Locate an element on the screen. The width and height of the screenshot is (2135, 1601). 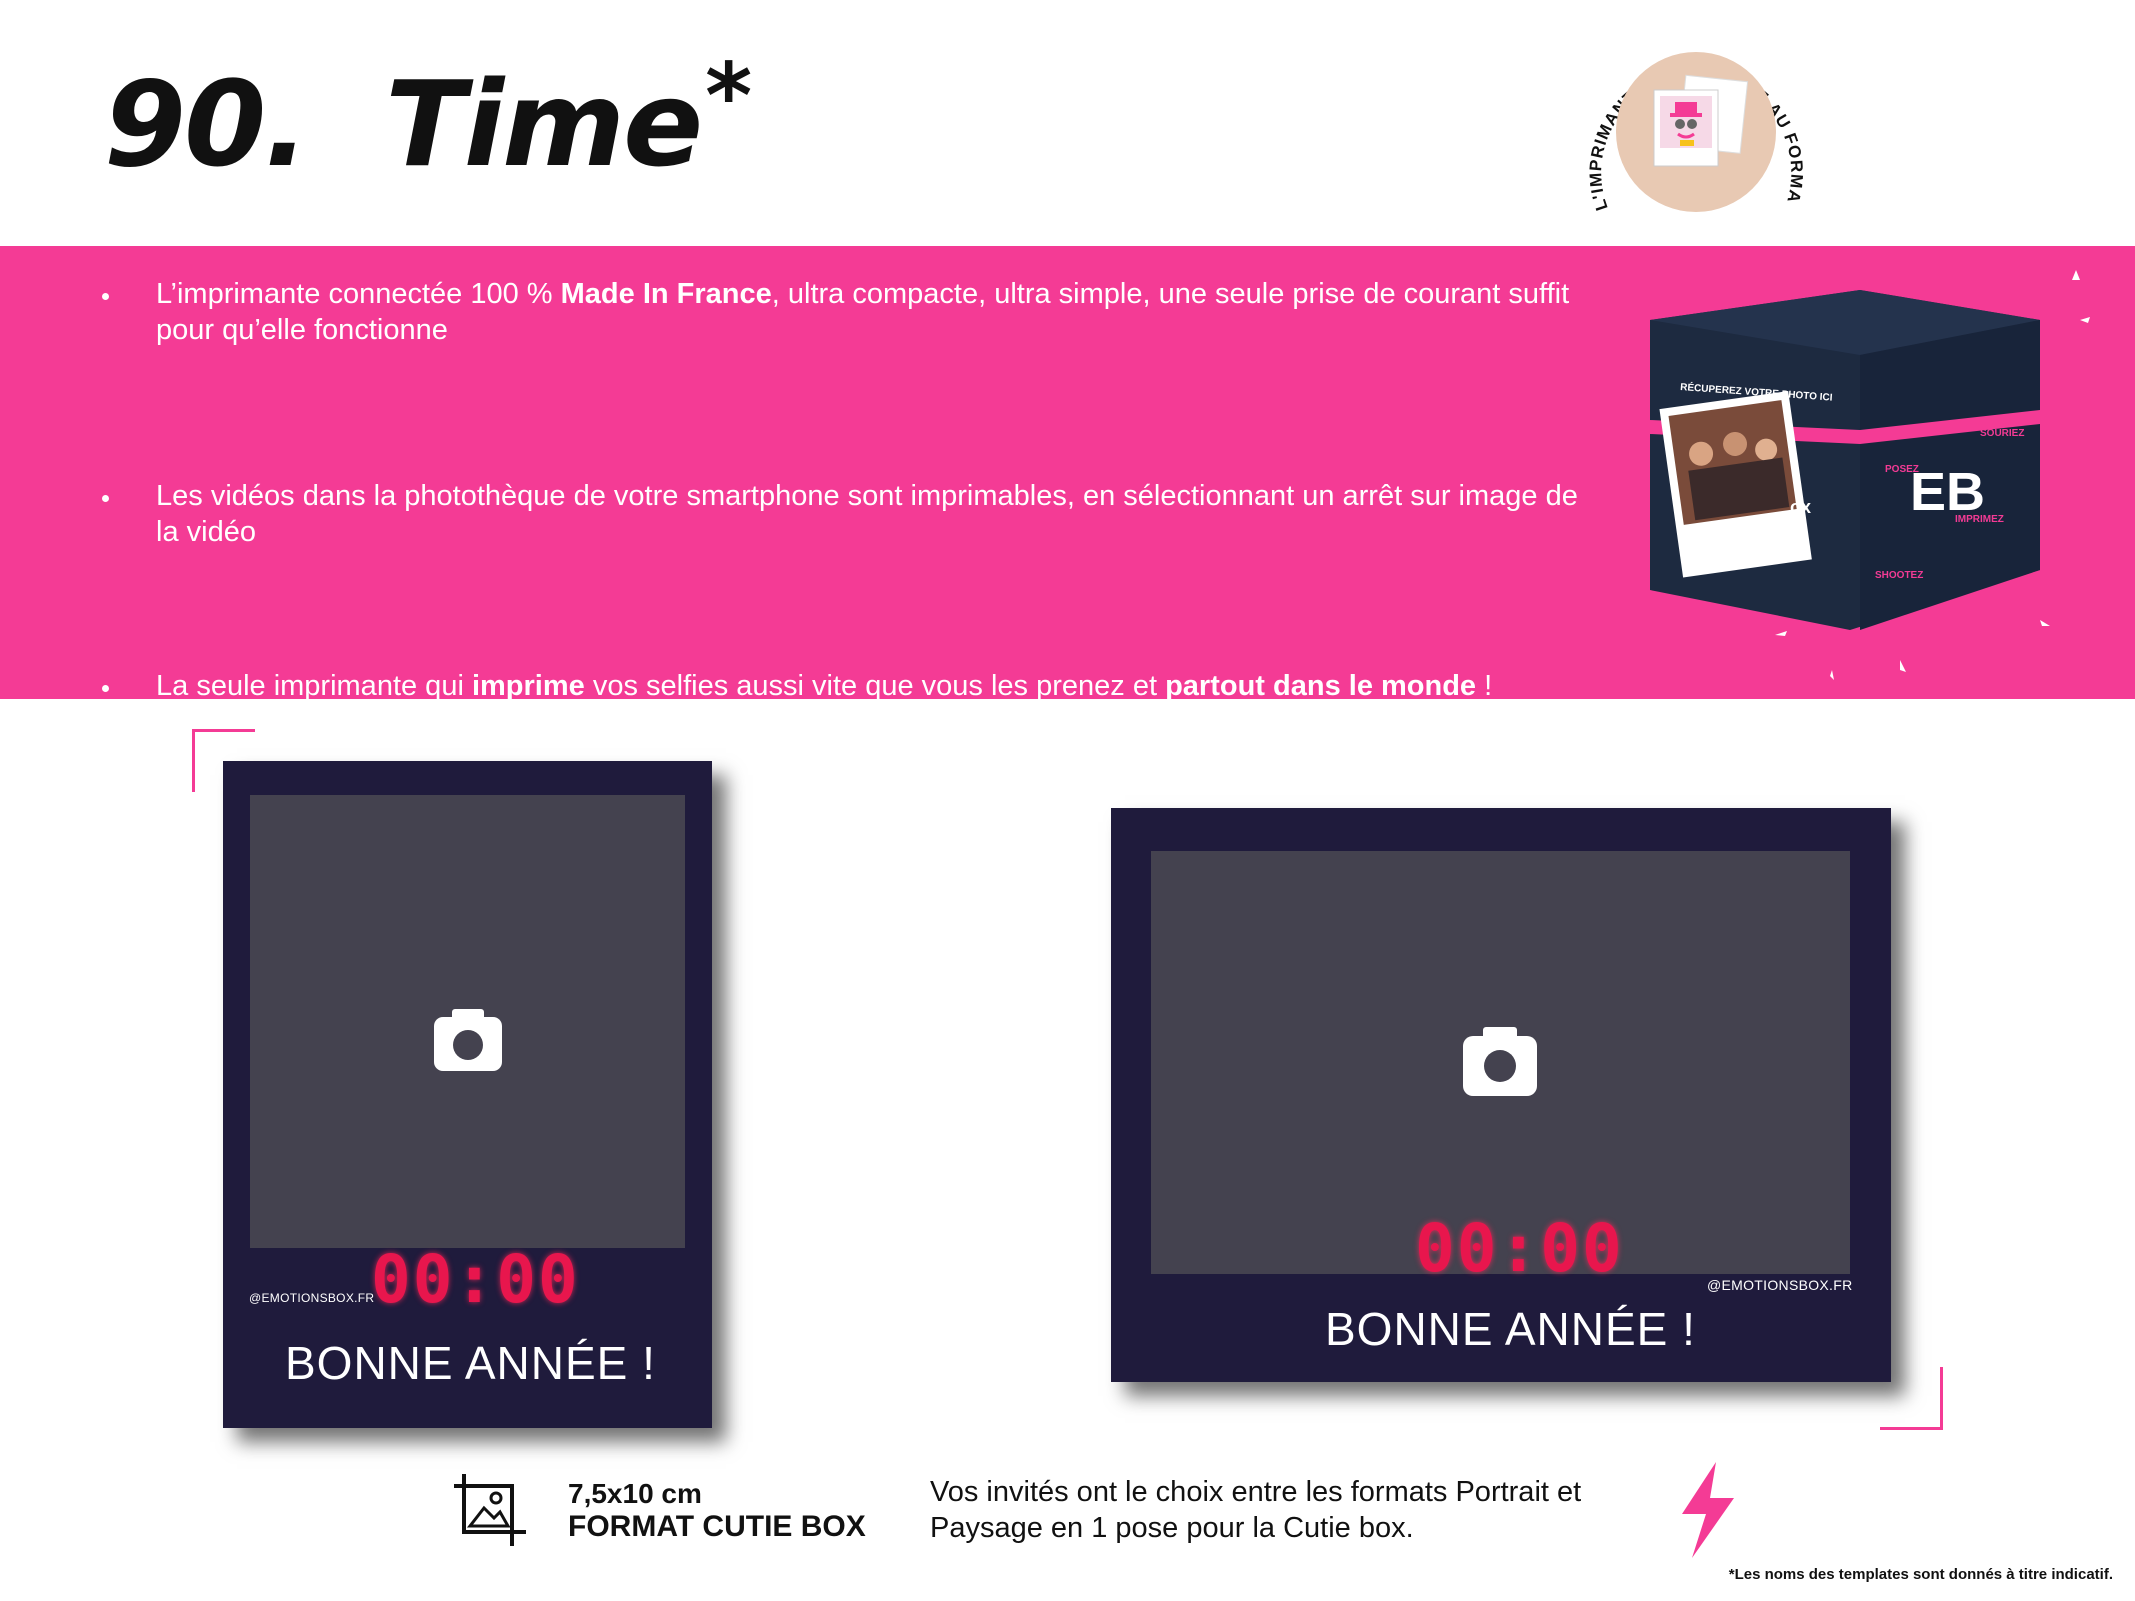
svg-text: ox is located at coordinates (1800, 507).